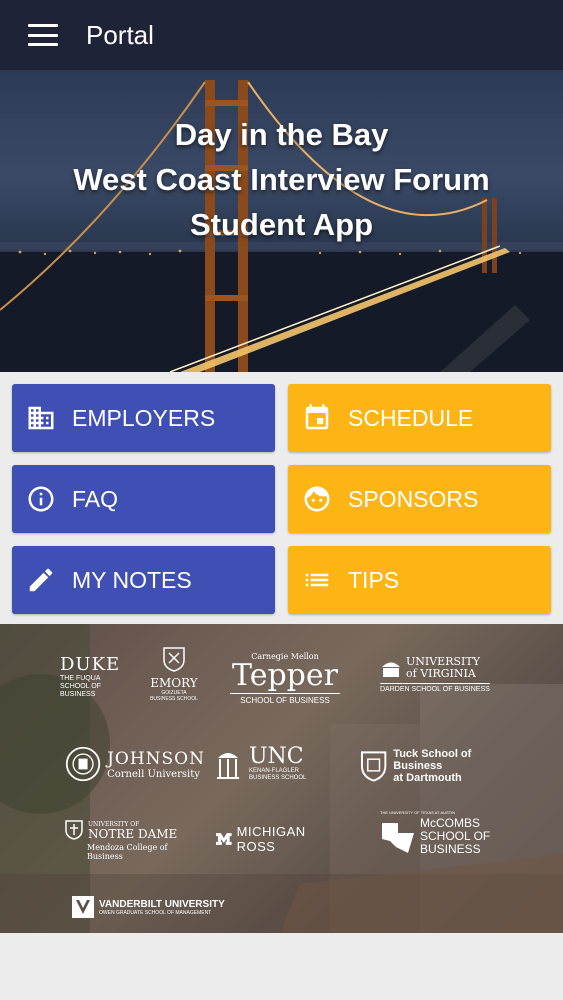 The width and height of the screenshot is (563, 1000). What do you see at coordinates (391, 669) in the screenshot?
I see `rotunda-icon` at bounding box center [391, 669].